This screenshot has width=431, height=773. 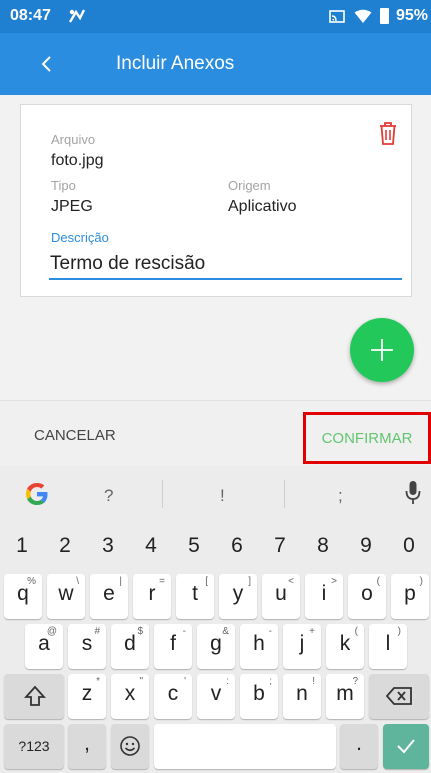 I want to click on file-value: foto.jpg, so click(x=77, y=160).